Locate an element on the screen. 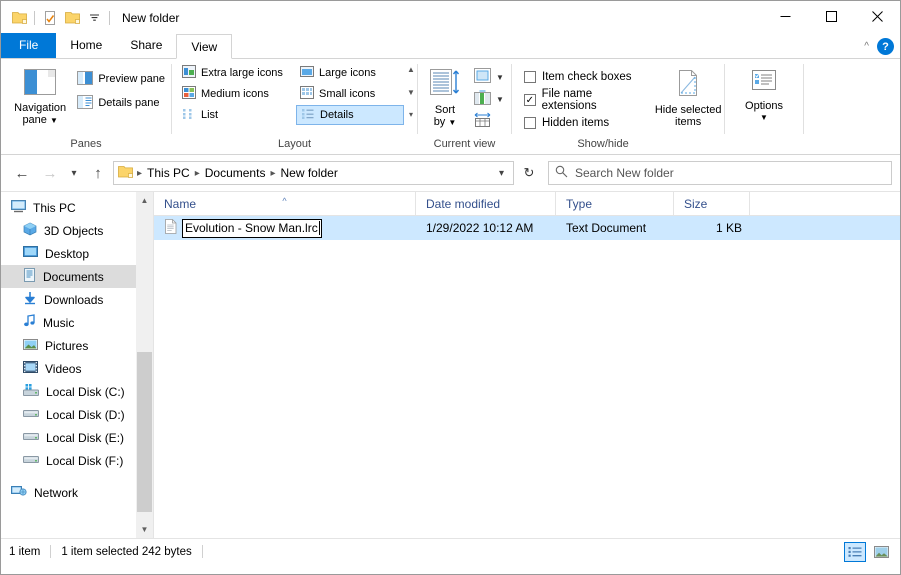 The height and width of the screenshot is (575, 901). layout-expand-icon: ▾ is located at coordinates (411, 114).